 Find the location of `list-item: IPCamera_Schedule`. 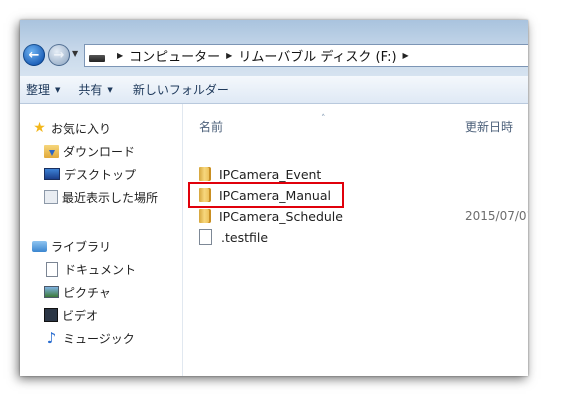

list-item: IPCamera_Schedule is located at coordinates (271, 216).